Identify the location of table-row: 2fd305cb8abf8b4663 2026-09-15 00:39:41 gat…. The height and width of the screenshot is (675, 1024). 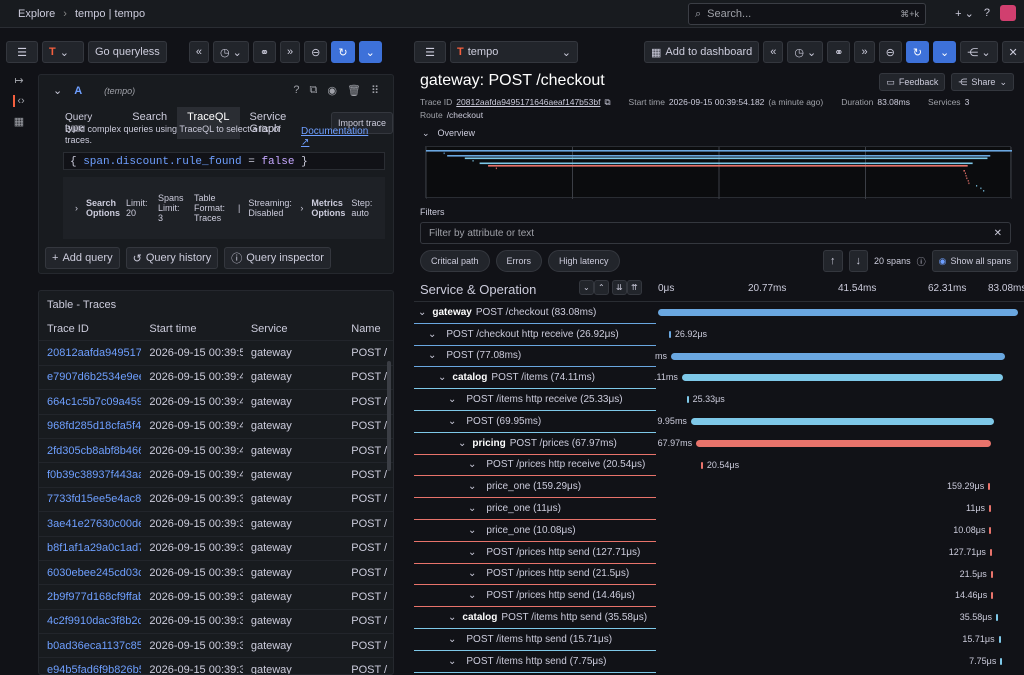
(216, 451).